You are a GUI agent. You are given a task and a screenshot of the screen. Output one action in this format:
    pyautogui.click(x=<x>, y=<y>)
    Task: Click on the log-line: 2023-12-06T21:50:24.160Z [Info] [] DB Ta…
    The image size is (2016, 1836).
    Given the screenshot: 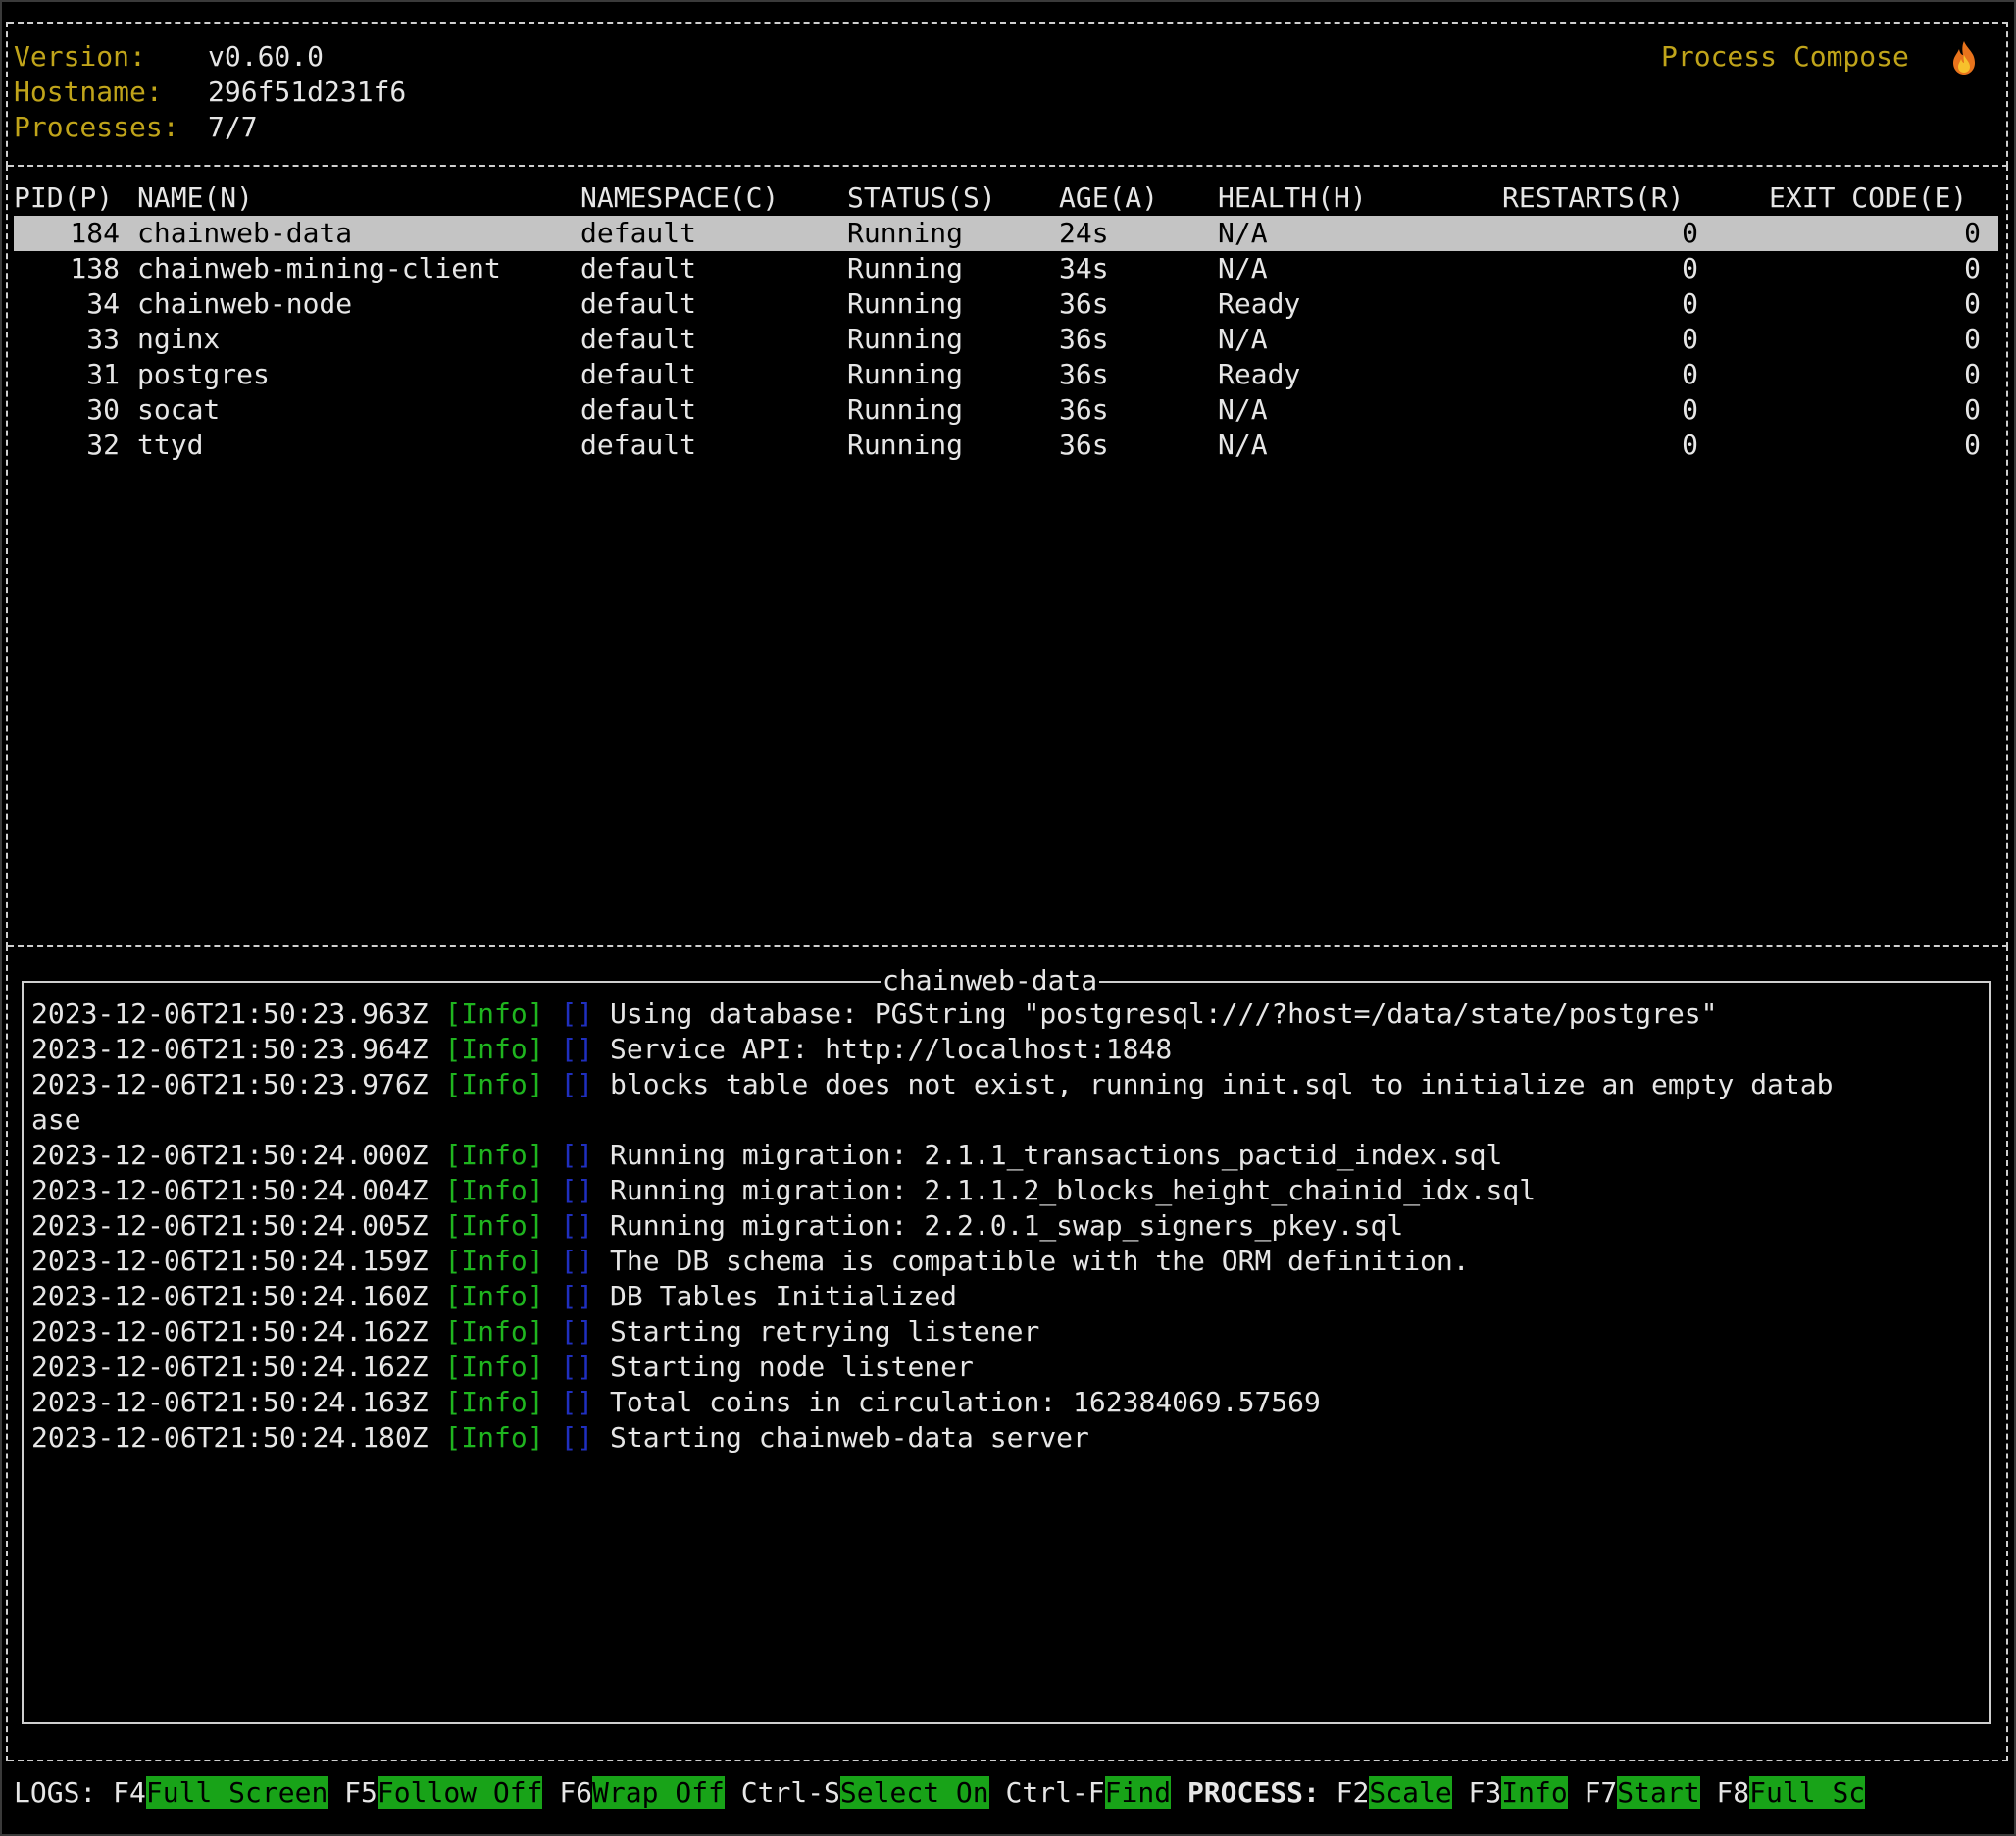 What is the action you would take?
    pyautogui.click(x=494, y=1296)
    